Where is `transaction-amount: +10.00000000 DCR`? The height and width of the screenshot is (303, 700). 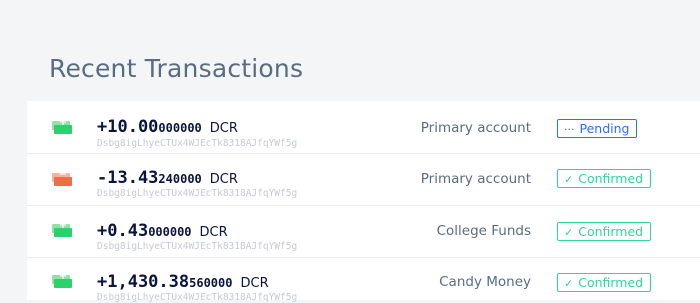 transaction-amount: +10.00000000 DCR is located at coordinates (167, 127).